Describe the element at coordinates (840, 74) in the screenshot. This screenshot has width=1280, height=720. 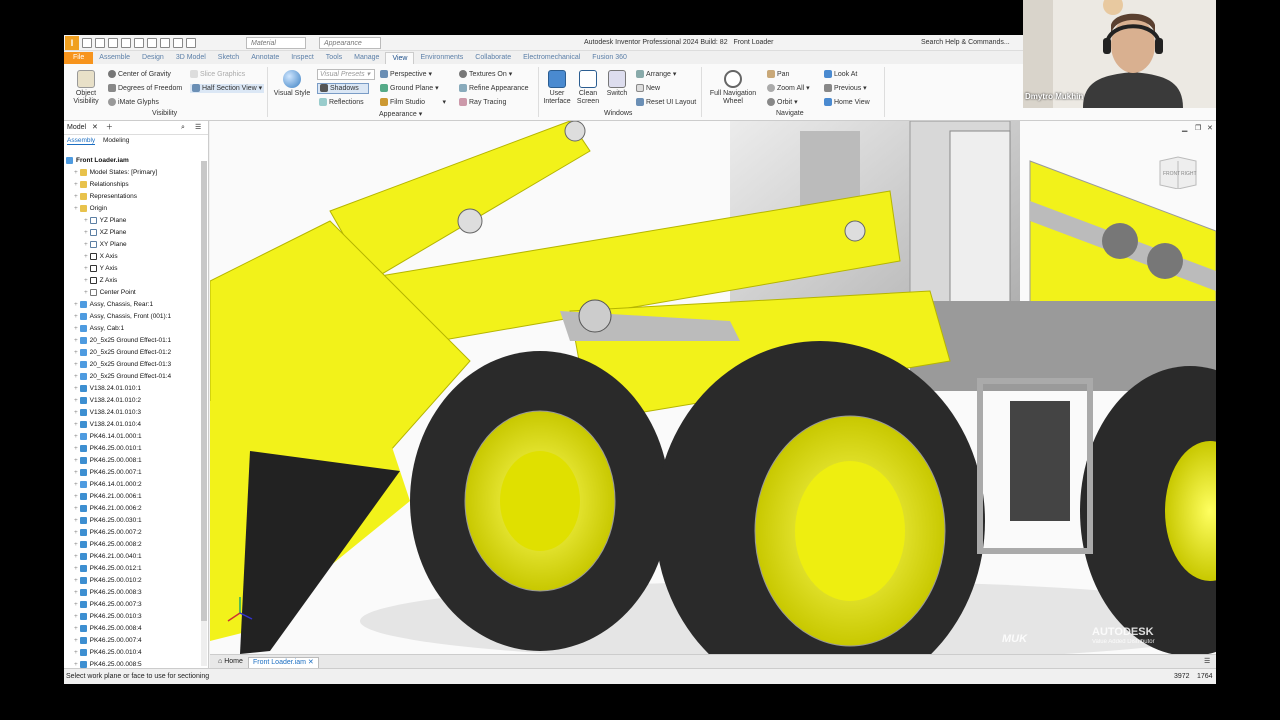
I see `look-at-button: Look At` at that location.